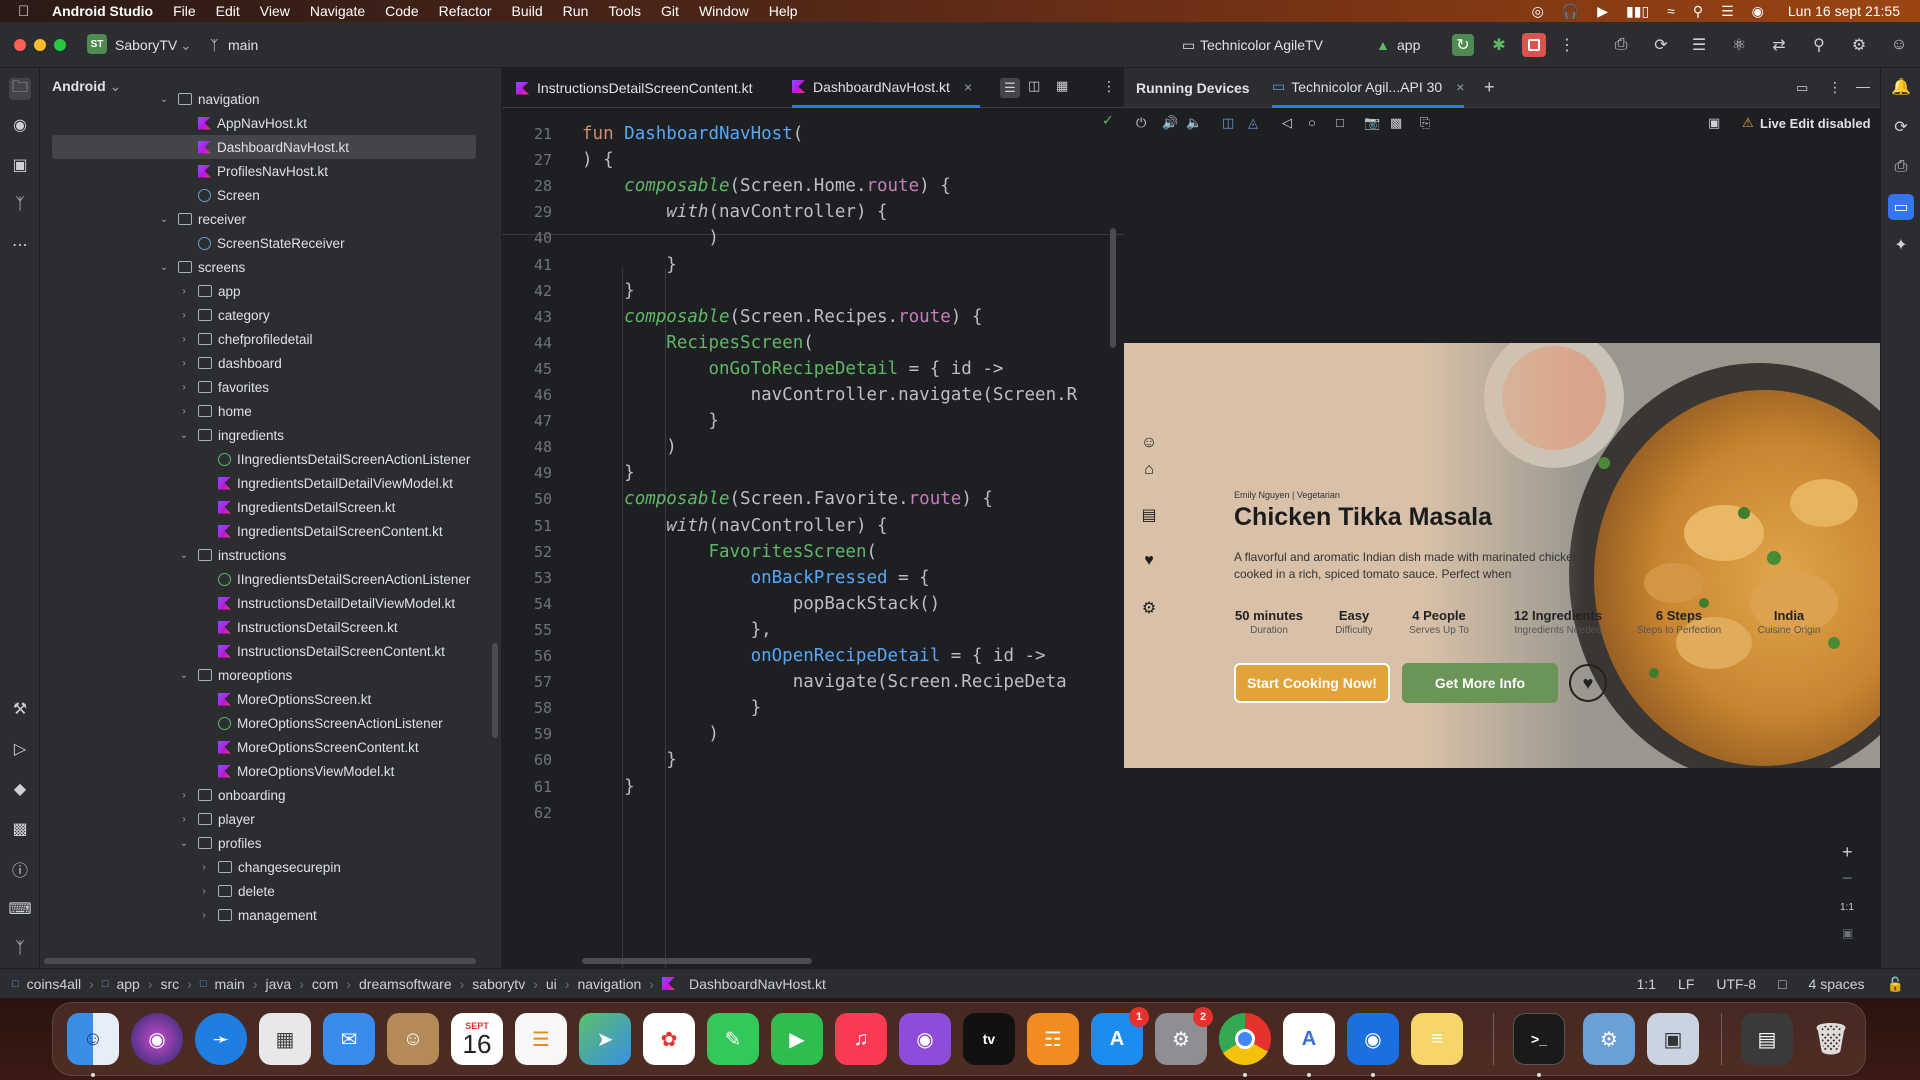  Describe the element at coordinates (157, 1039) in the screenshot. I see `siri-icon: ◉` at that location.